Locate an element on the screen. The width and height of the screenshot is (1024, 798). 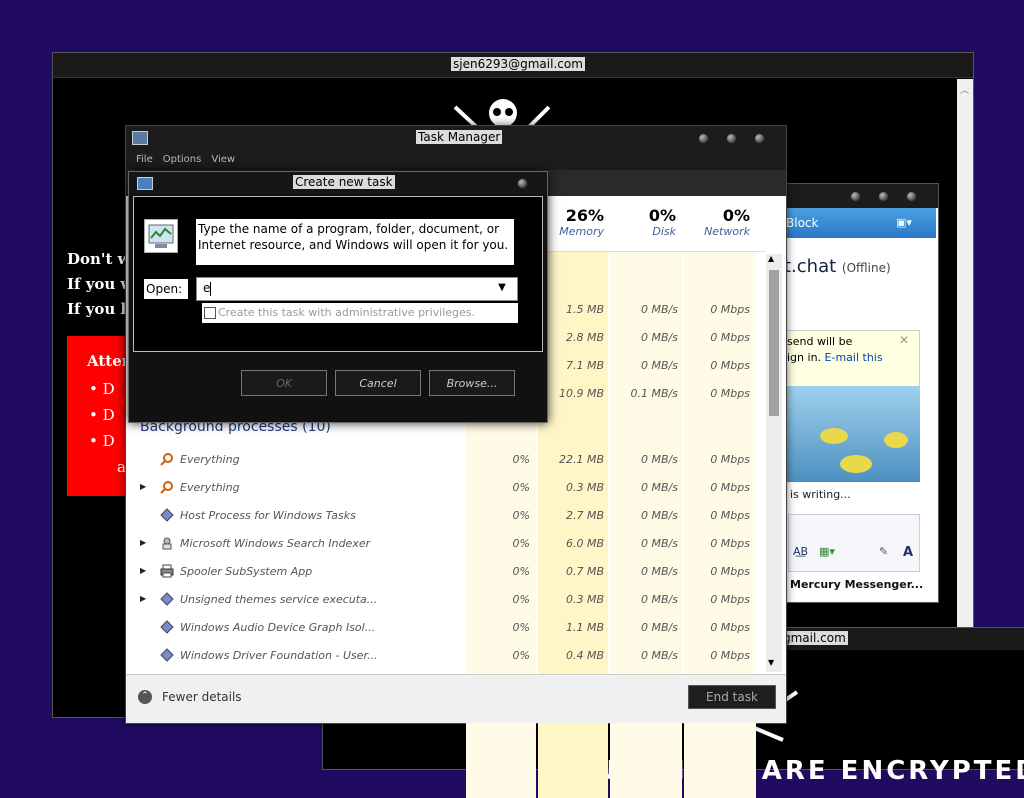
disk-cell: 0.1 MB/s is located at coordinates (654, 393).